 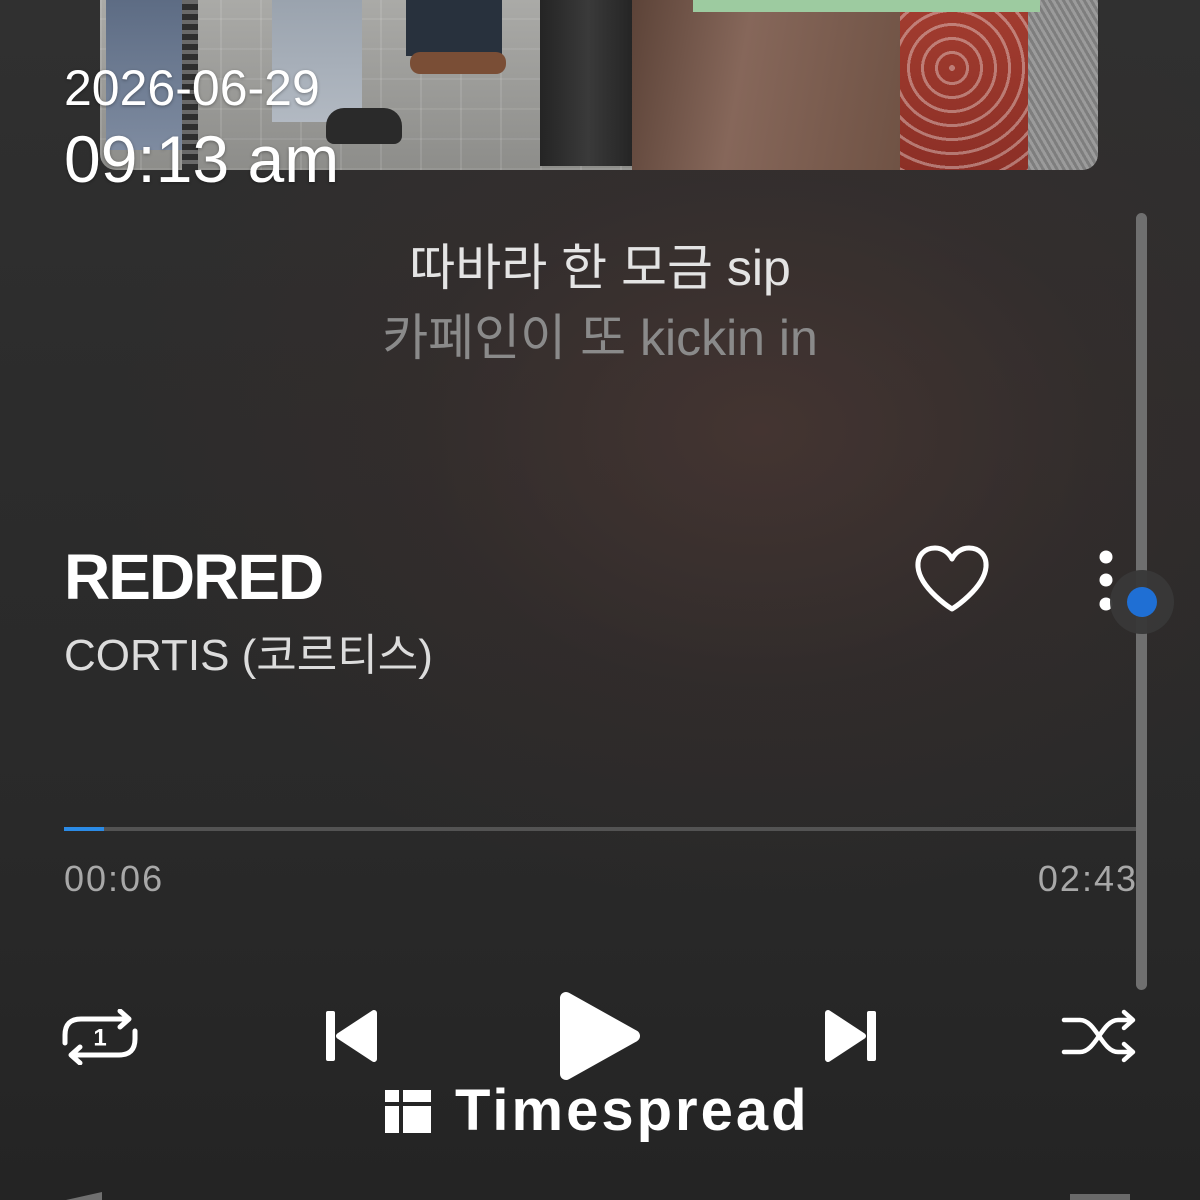 I want to click on repeat-one-icon: 1, so click(x=100, y=1037).